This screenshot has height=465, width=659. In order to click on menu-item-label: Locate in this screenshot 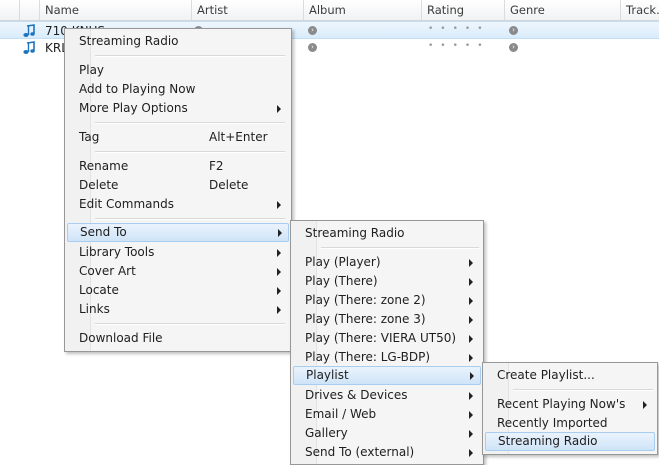, I will do `click(99, 290)`.